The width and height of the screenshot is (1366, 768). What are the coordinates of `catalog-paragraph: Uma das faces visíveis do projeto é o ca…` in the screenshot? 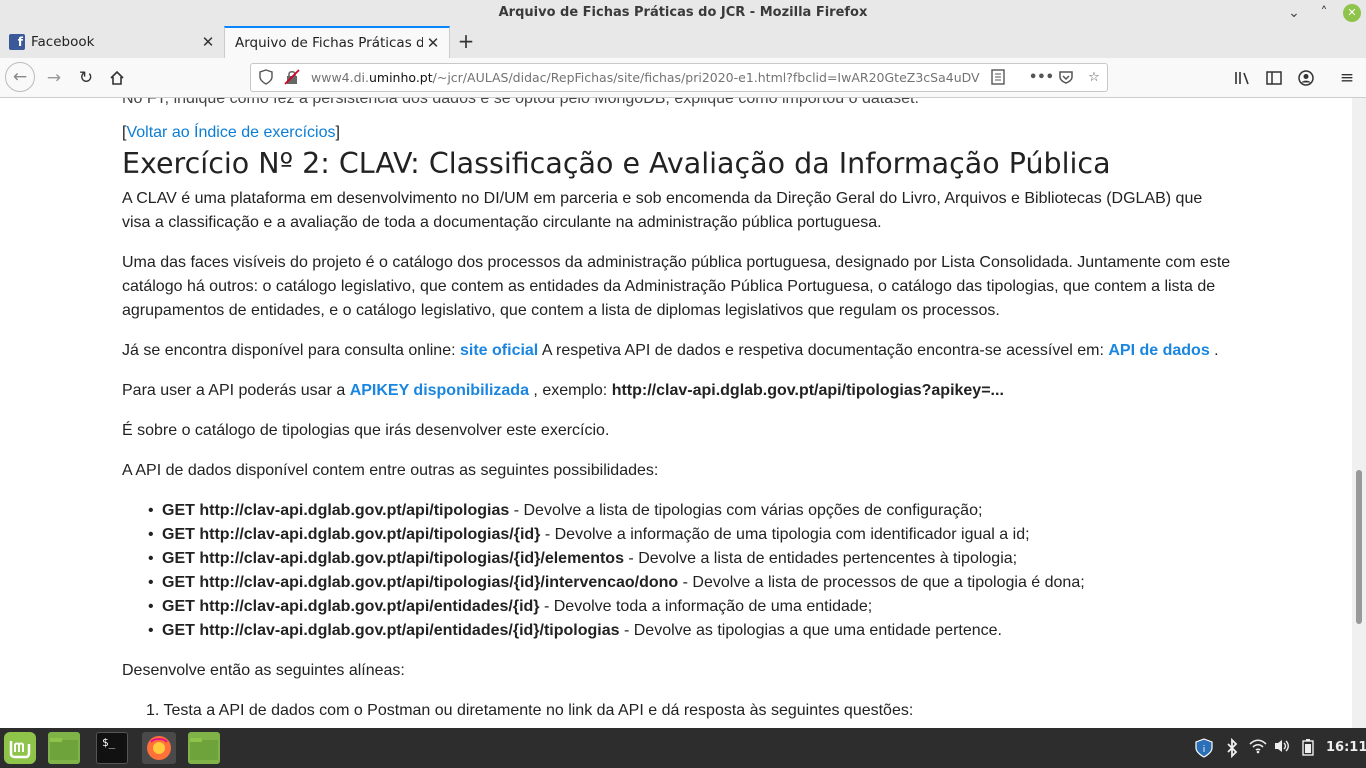 It's located at (676, 286).